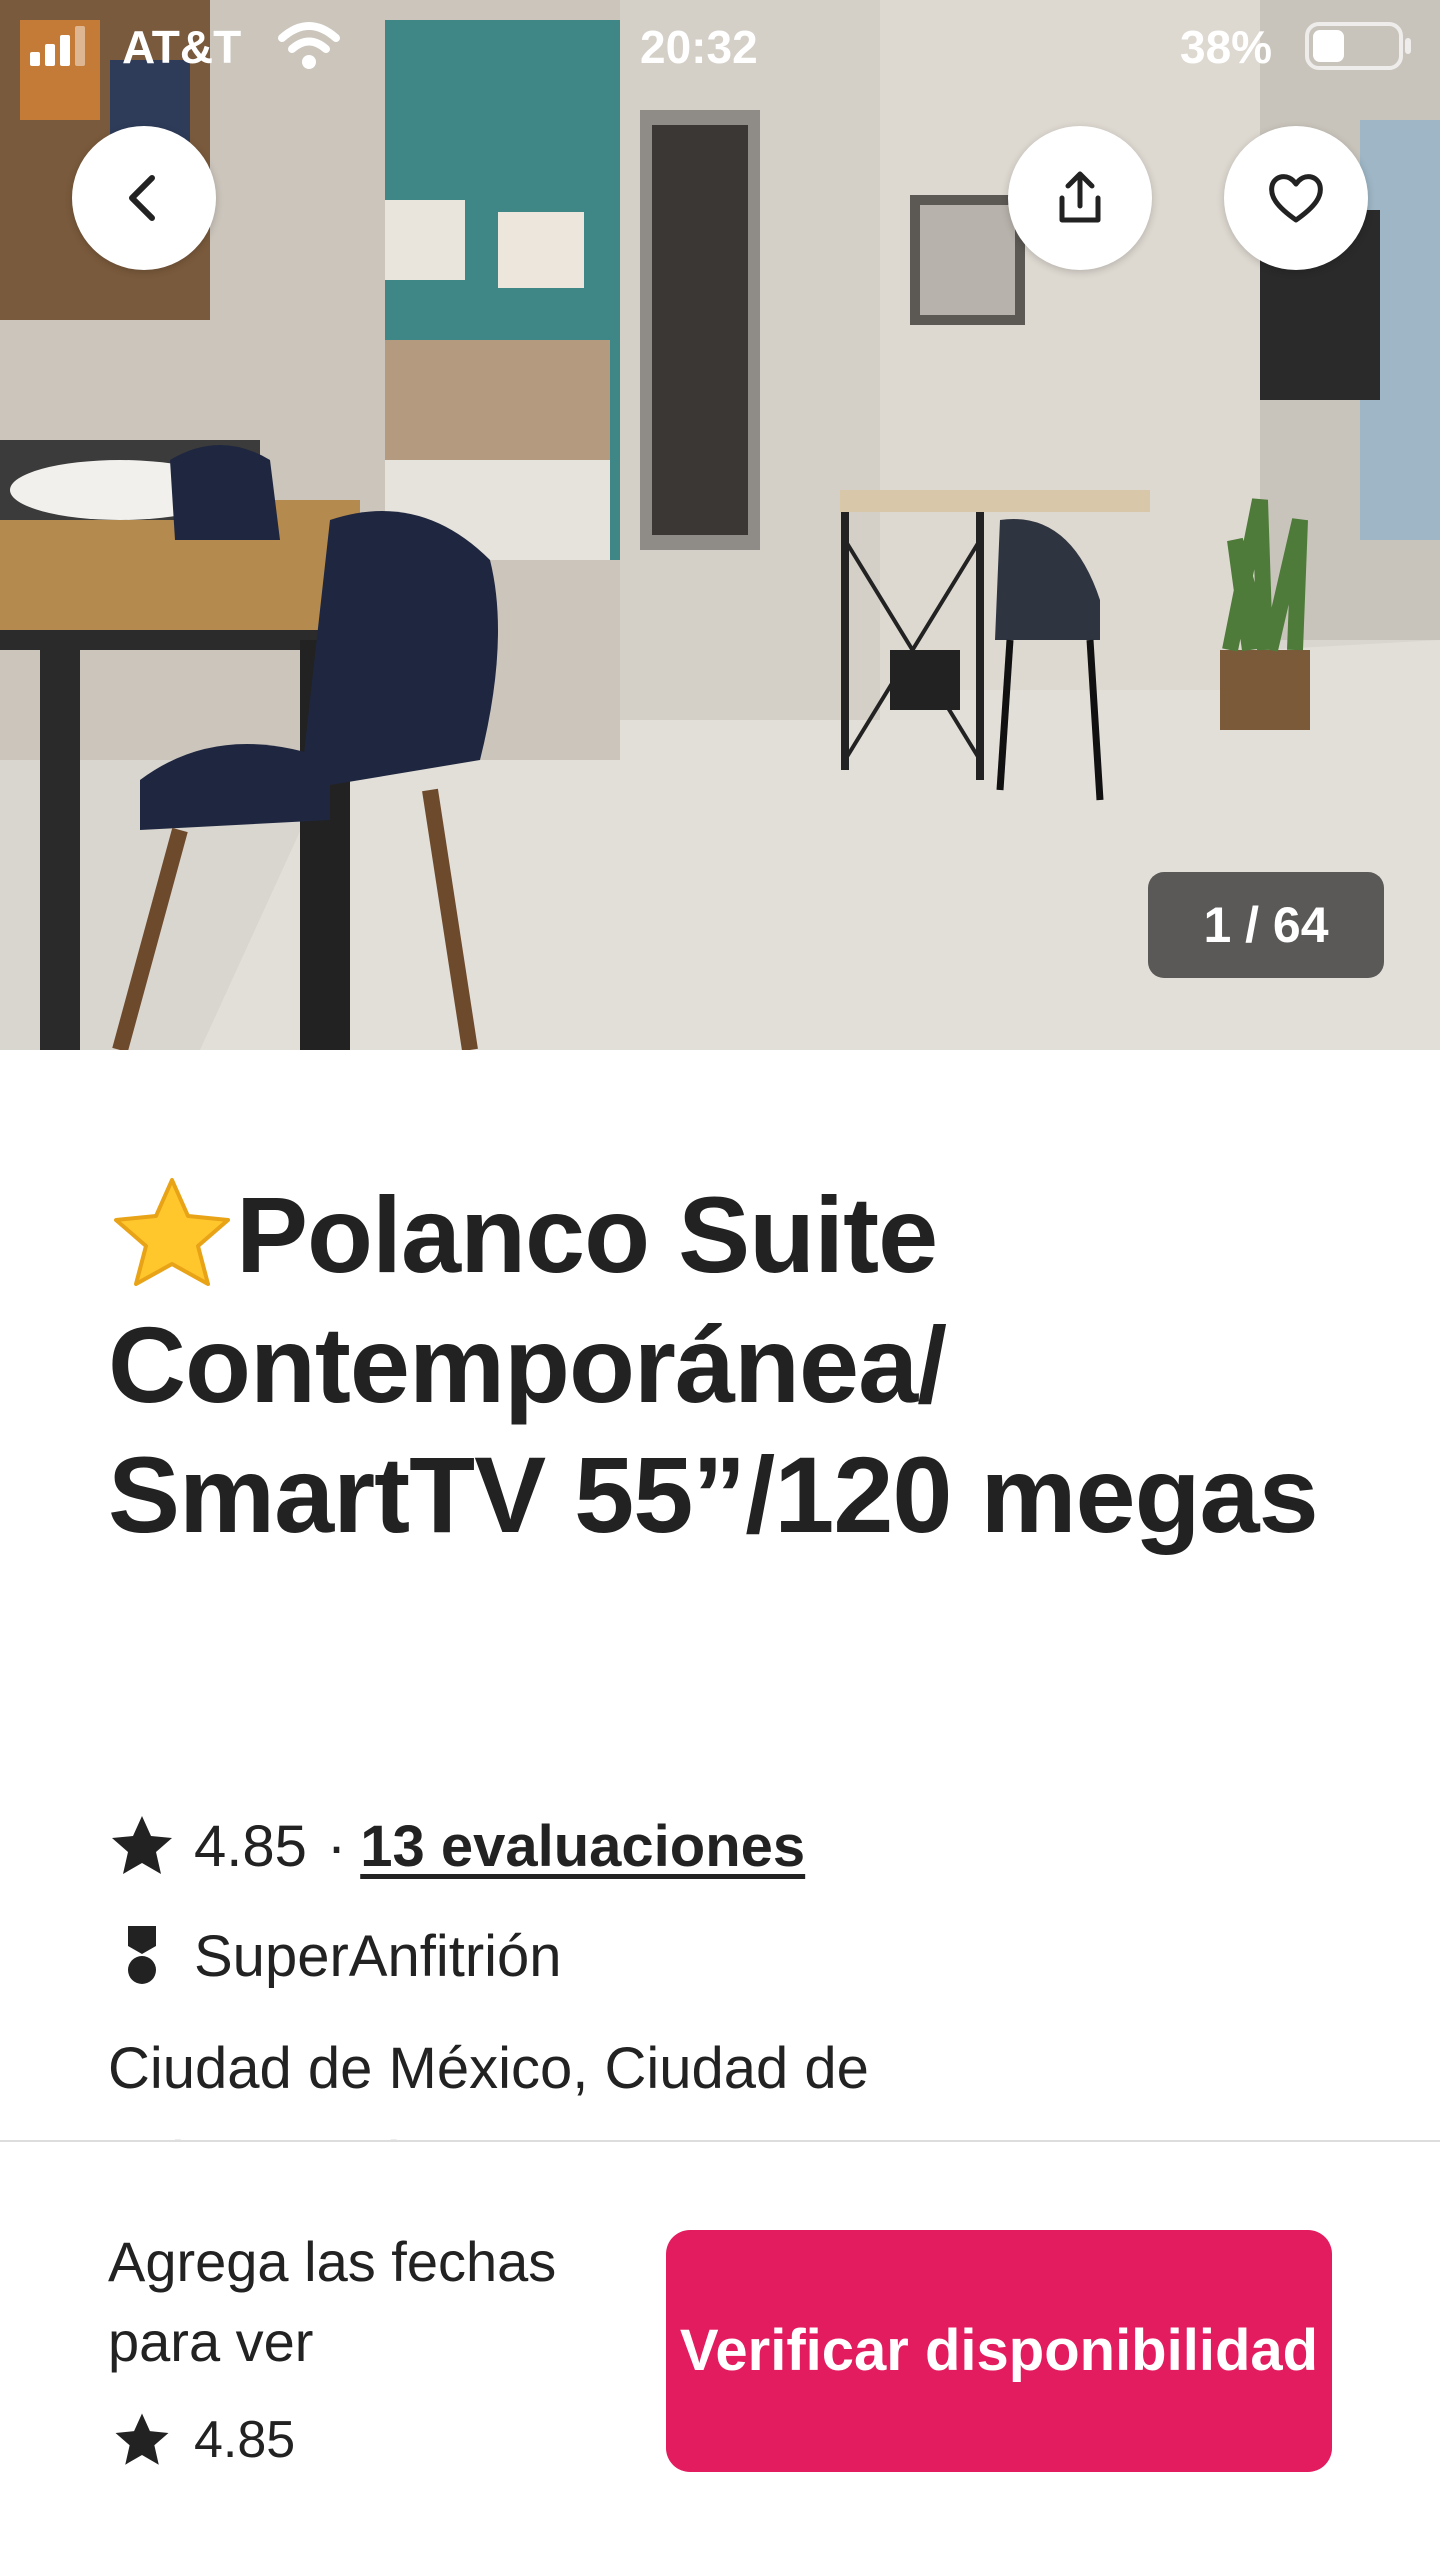  What do you see at coordinates (308, 2135) in the screenshot?
I see `location-text-continued: México, México` at bounding box center [308, 2135].